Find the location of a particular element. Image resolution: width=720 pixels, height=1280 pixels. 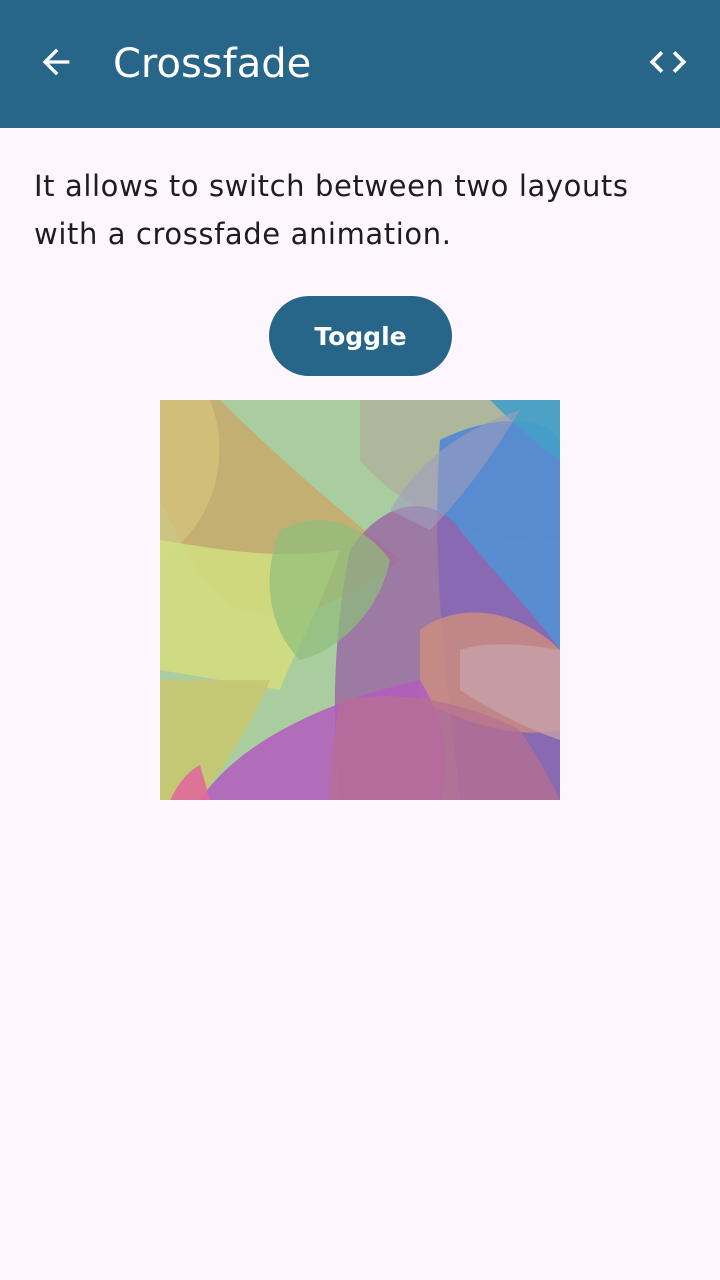

view-source-button is located at coordinates (668, 64).